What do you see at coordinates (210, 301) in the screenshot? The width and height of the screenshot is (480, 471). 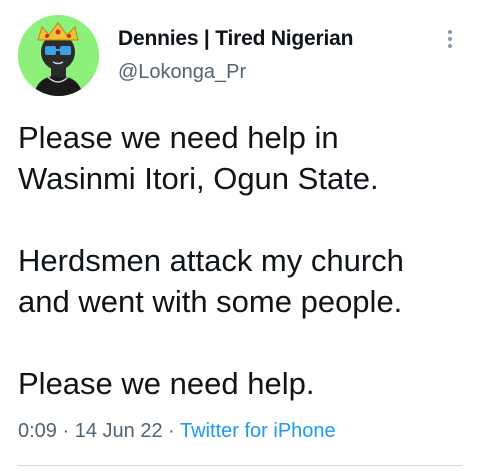 I see `tweet-line: and went with some people.` at bounding box center [210, 301].